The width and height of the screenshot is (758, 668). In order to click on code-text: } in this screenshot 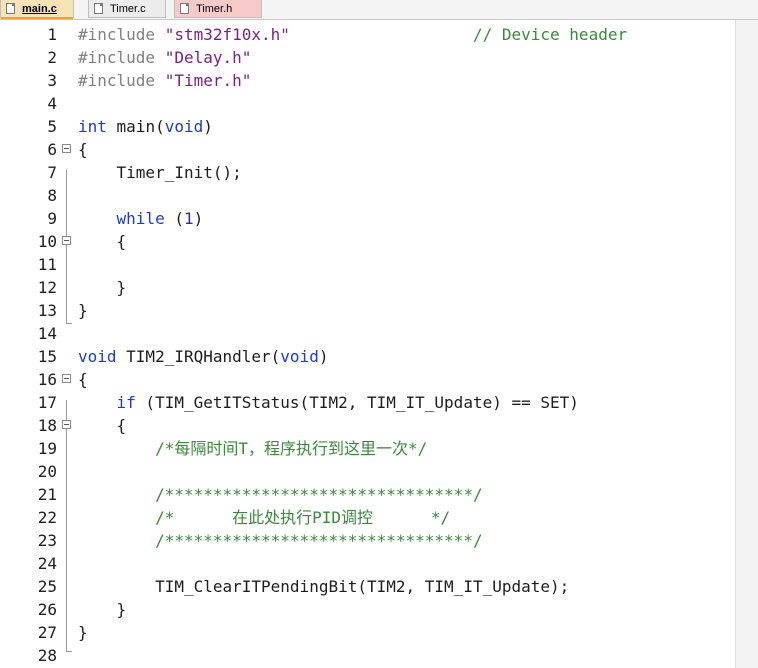, I will do `click(83, 632)`.